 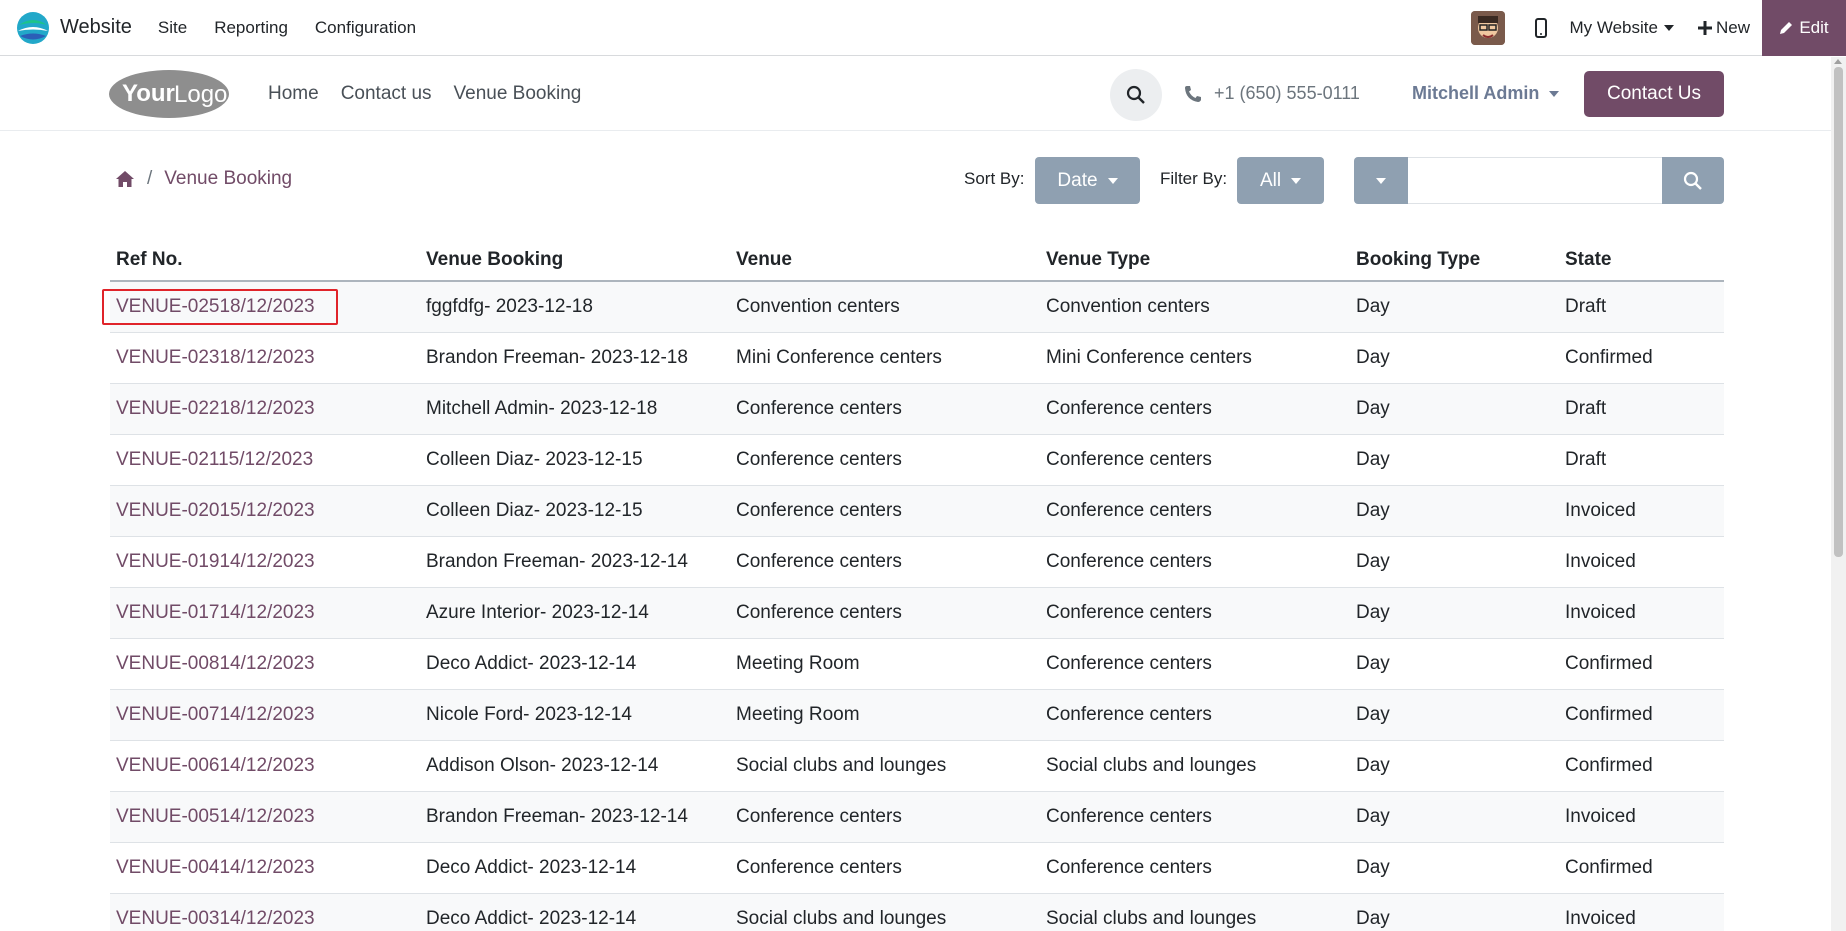 I want to click on column-header-state: State, so click(x=1641, y=261).